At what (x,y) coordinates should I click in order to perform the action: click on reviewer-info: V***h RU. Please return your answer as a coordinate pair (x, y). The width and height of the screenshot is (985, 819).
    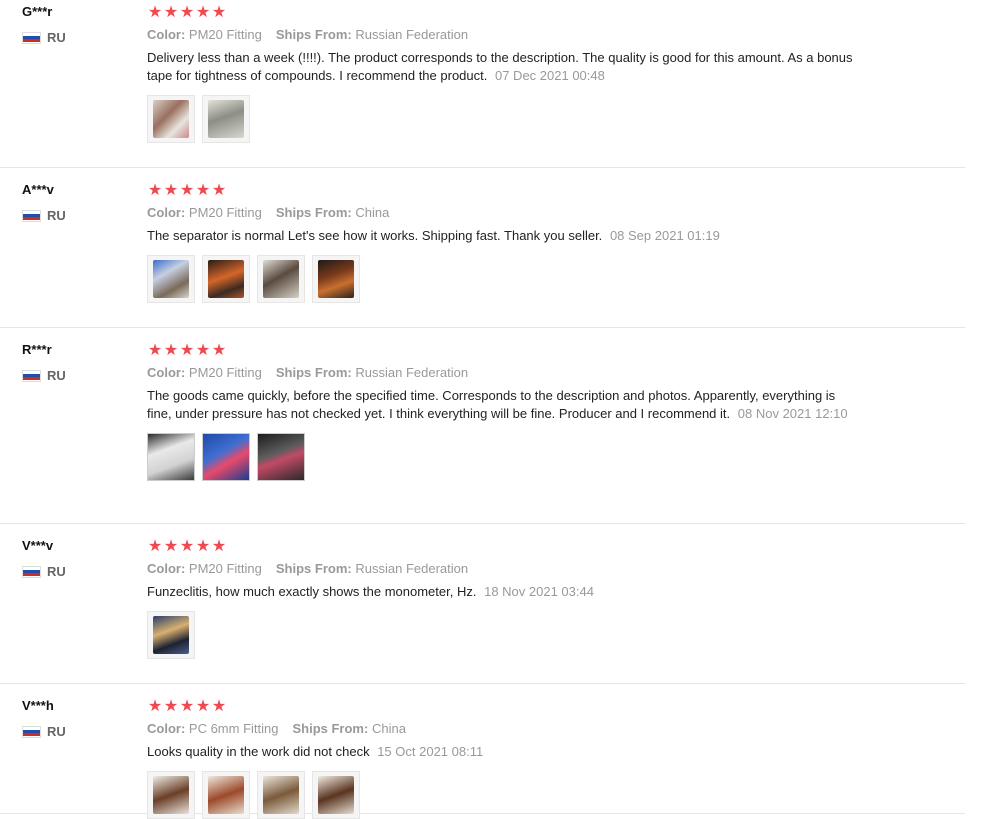
    Looking at the image, I should click on (77, 718).